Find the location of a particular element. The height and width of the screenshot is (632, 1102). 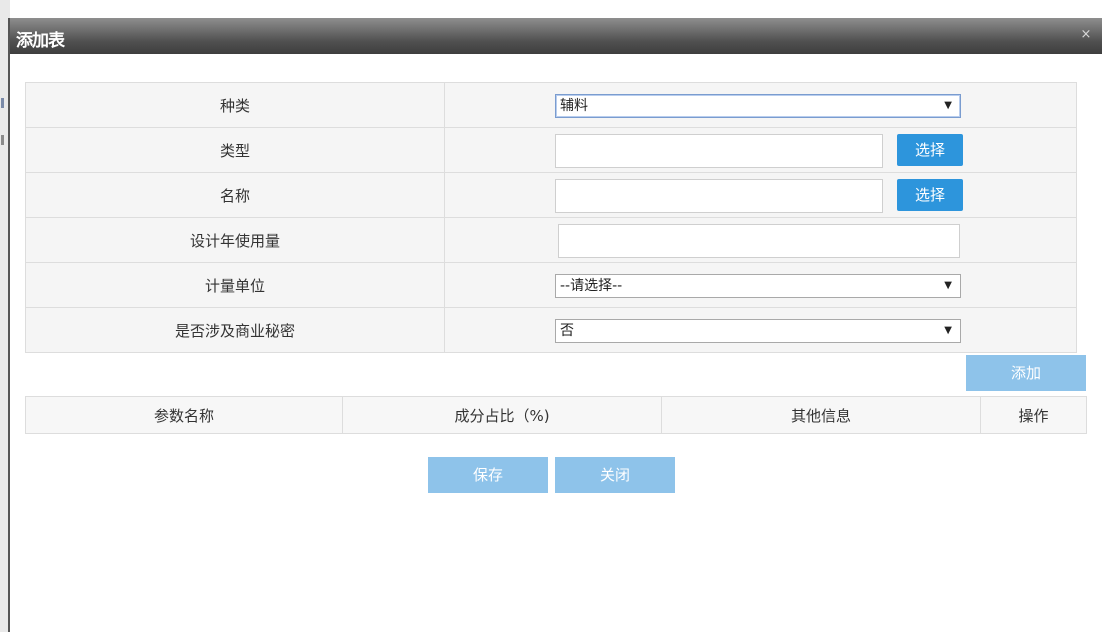

annual-usage-label: 设计年使用量 is located at coordinates (235, 240).